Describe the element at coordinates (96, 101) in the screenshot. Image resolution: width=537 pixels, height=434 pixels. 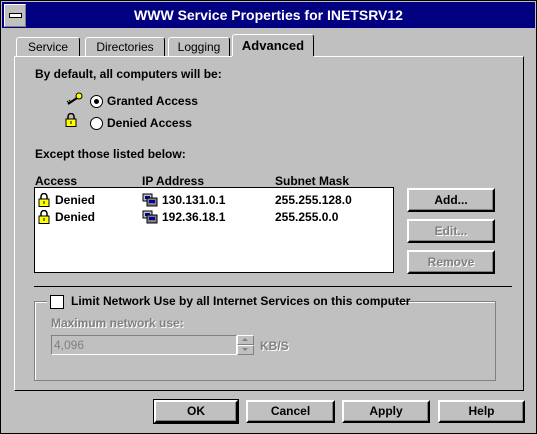
I see `granted-access-radio` at that location.